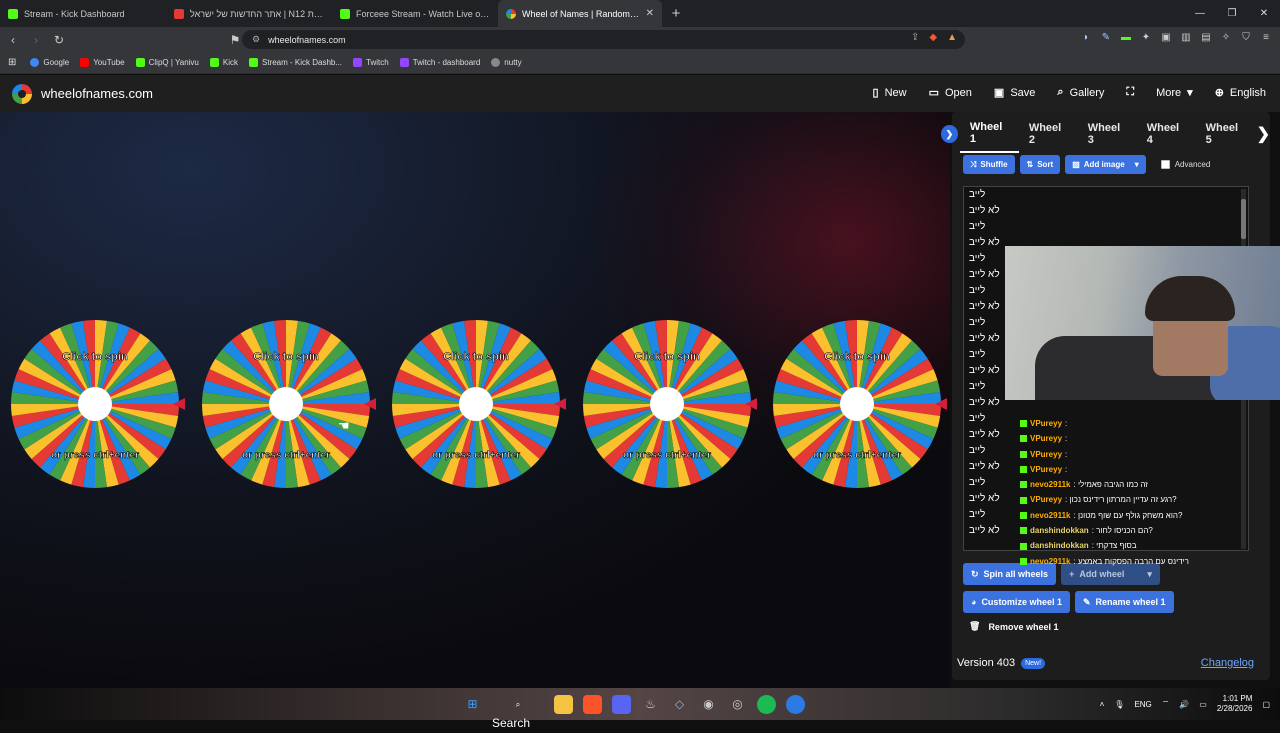 Image resolution: width=1280 pixels, height=733 pixels. Describe the element at coordinates (1146, 38) in the screenshot. I see `extensions-puzzle-icon: ✦` at that location.